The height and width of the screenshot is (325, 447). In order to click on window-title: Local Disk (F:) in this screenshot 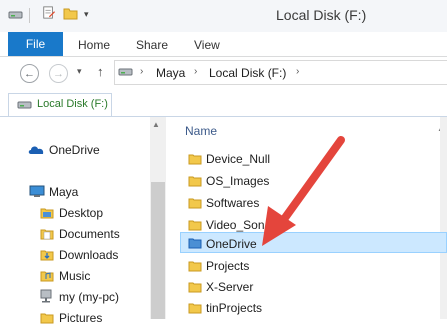, I will do `click(321, 15)`.